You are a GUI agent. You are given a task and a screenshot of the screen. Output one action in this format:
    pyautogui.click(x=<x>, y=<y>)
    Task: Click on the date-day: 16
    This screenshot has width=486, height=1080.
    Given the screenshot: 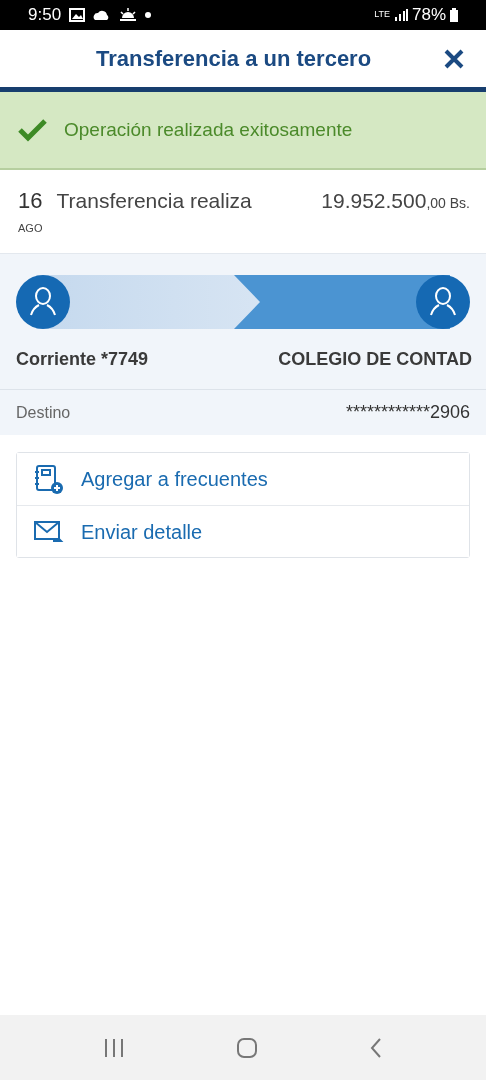 What is the action you would take?
    pyautogui.click(x=30, y=201)
    